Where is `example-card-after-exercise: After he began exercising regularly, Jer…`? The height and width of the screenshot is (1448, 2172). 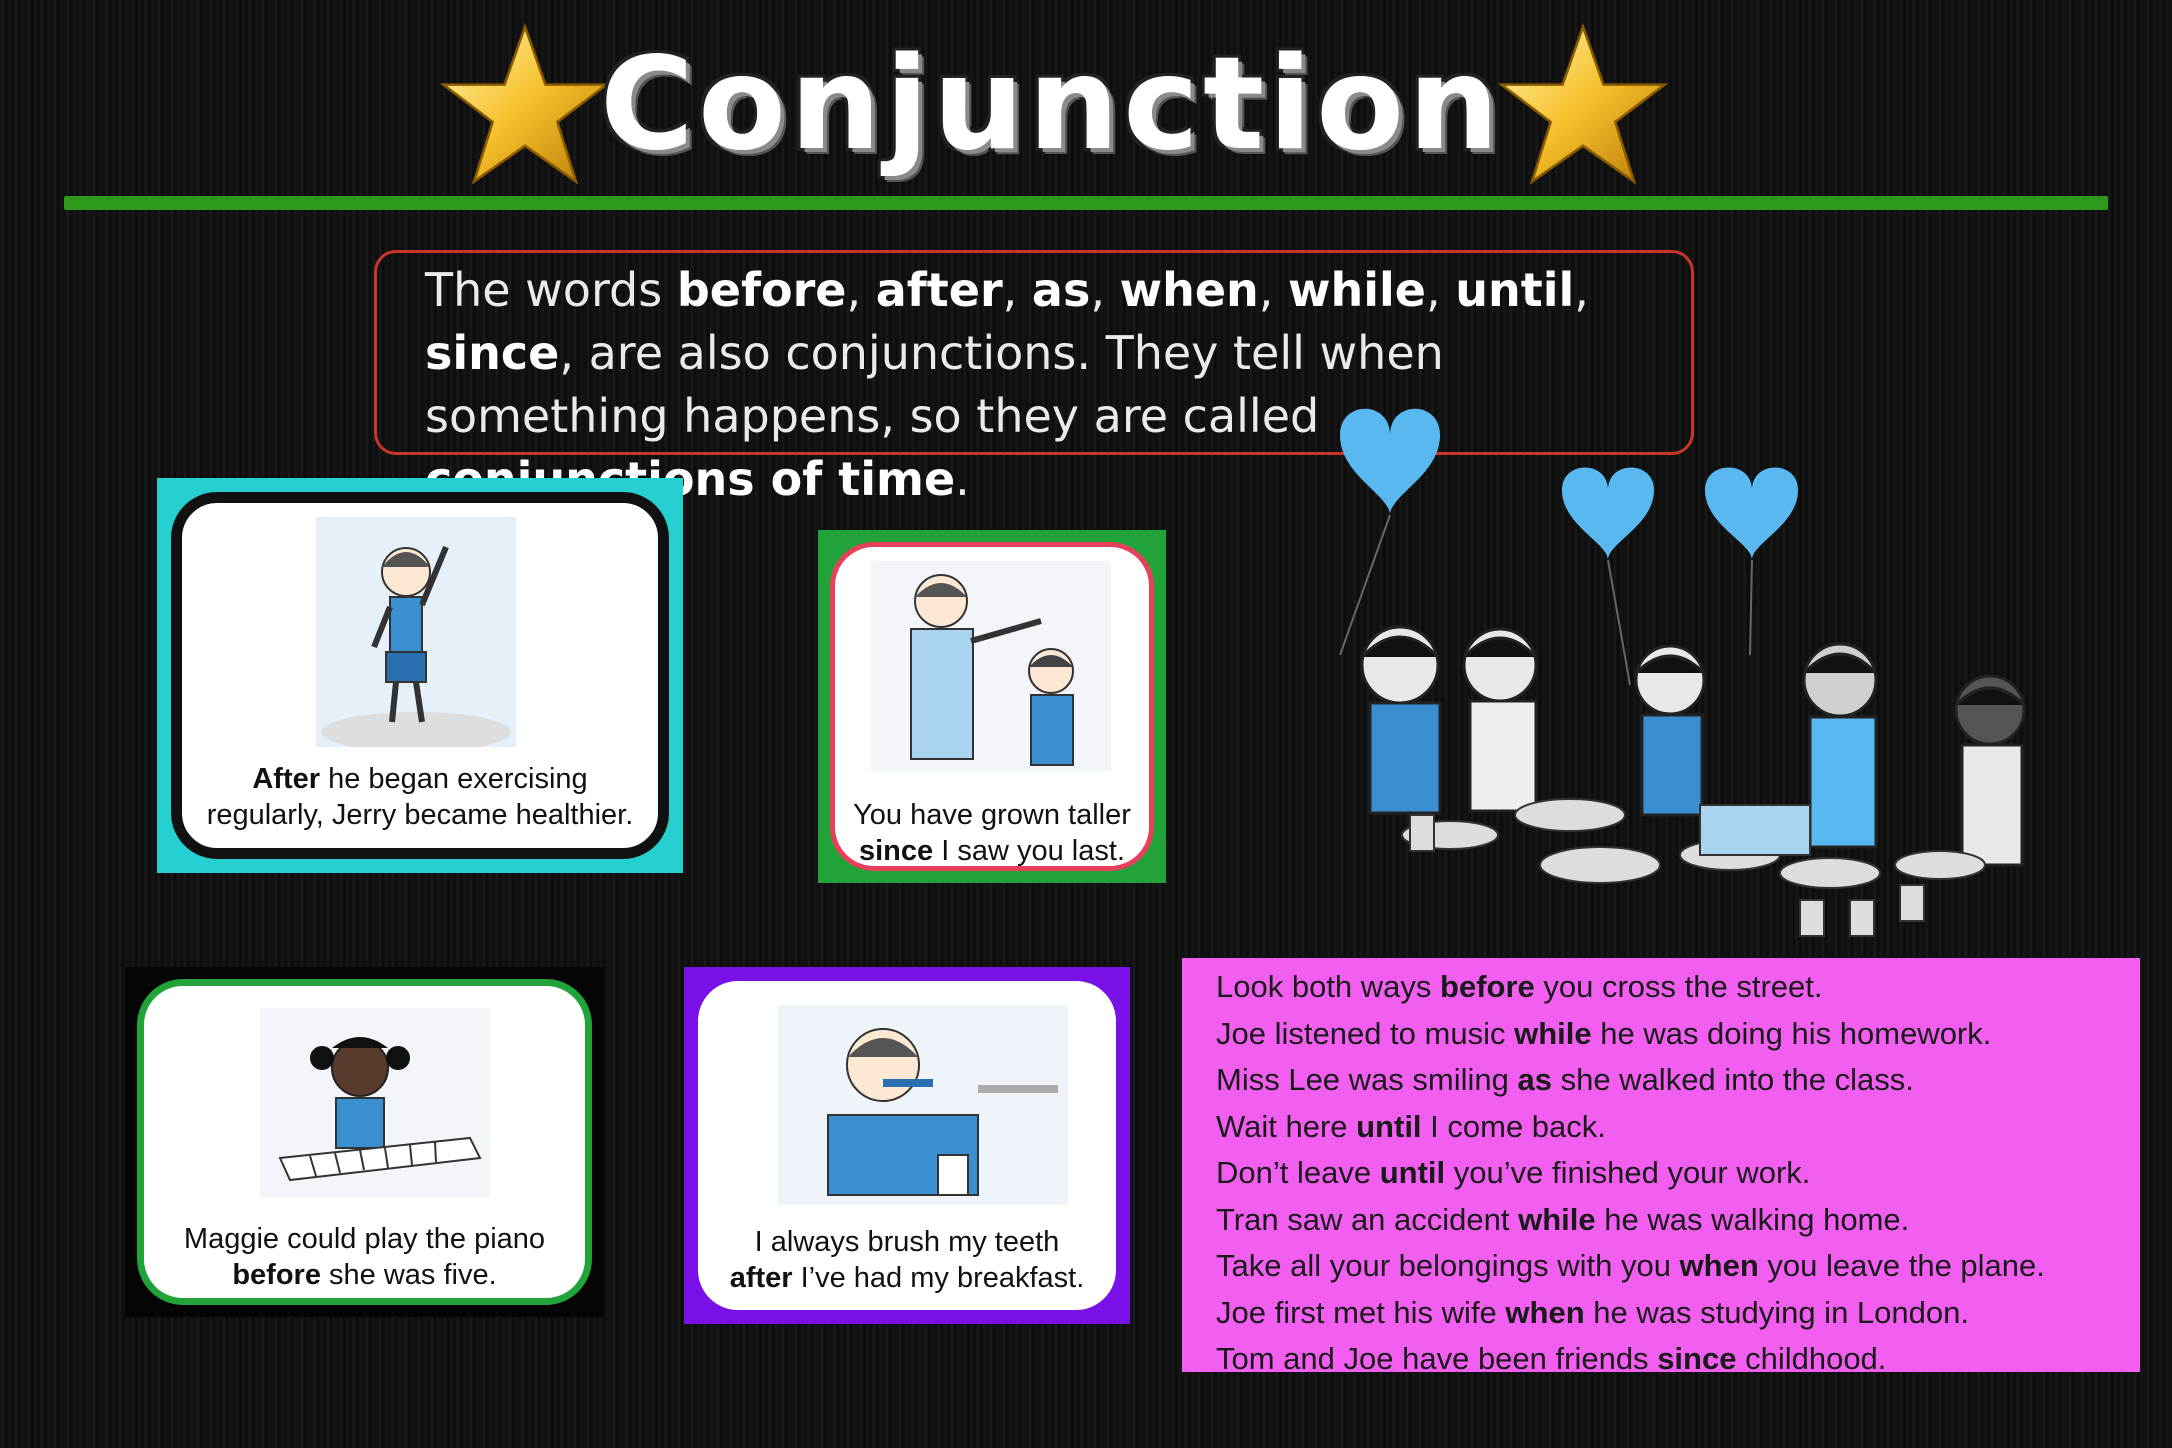
example-card-after-exercise: After he began exercising regularly, Jer… is located at coordinates (420, 675).